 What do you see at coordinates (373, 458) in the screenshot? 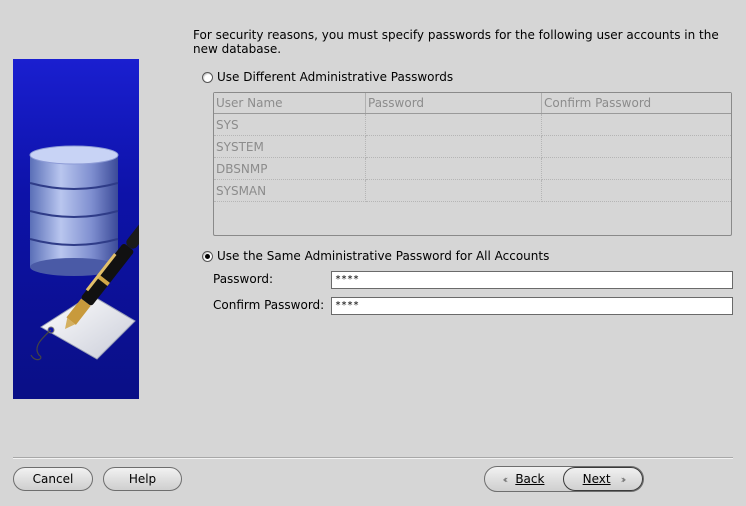
I see `footer-separator` at bounding box center [373, 458].